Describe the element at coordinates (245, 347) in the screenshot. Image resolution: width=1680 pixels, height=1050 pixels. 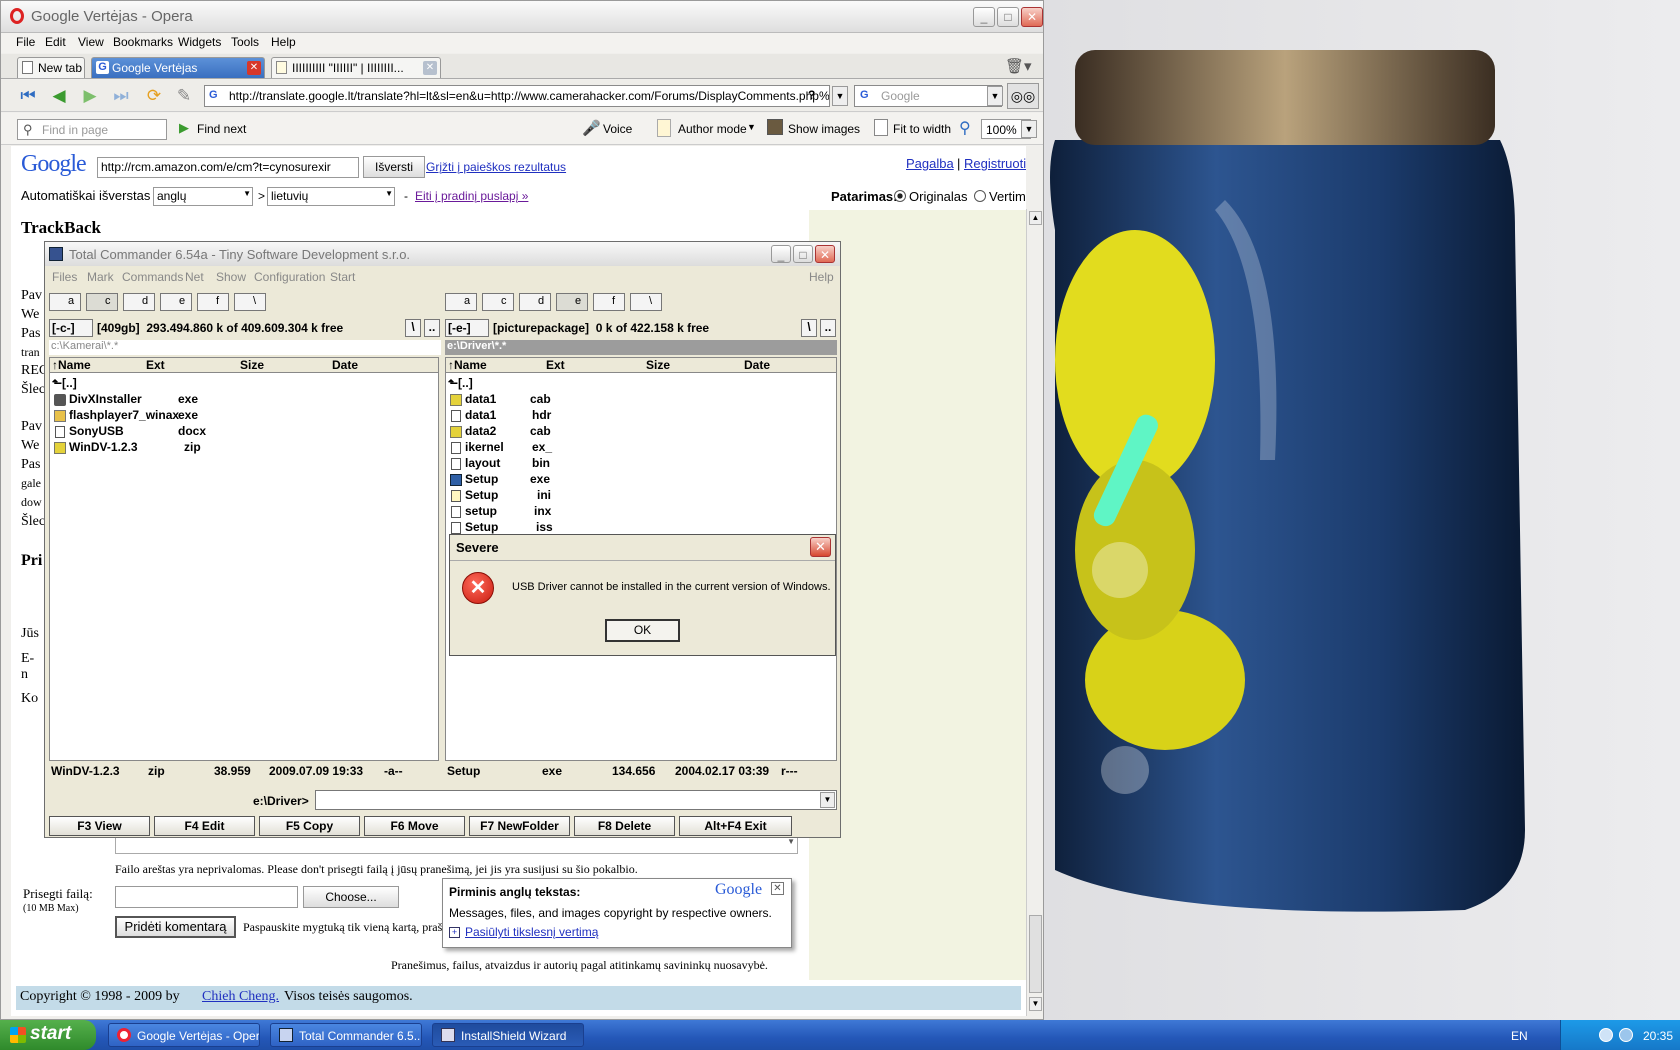
I see `left-path-bar: c:\Kamerai\*.*` at that location.